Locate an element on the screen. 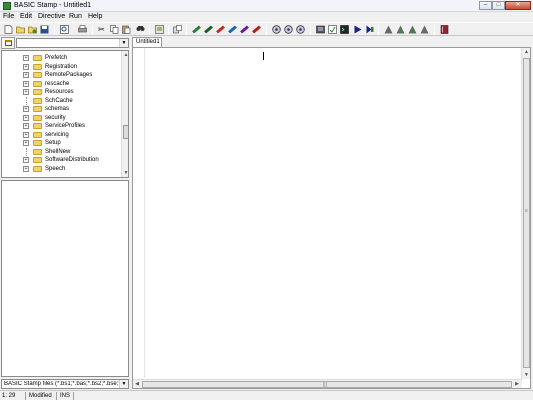 The image size is (533, 400). drive-button is located at coordinates (8, 43).